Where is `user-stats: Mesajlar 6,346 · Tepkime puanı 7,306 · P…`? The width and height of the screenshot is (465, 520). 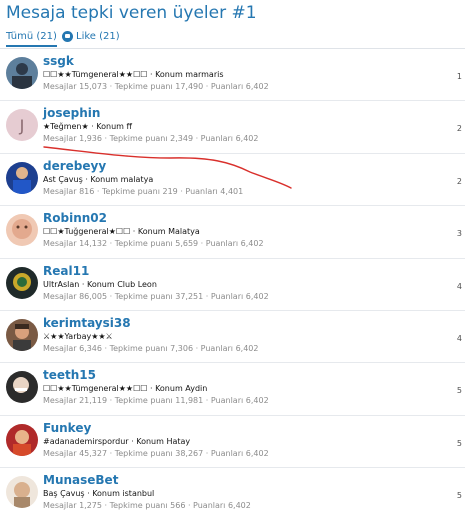
user-stats: Mesajlar 6,346 · Tepkime puanı 7,306 · P… is located at coordinates (151, 348).